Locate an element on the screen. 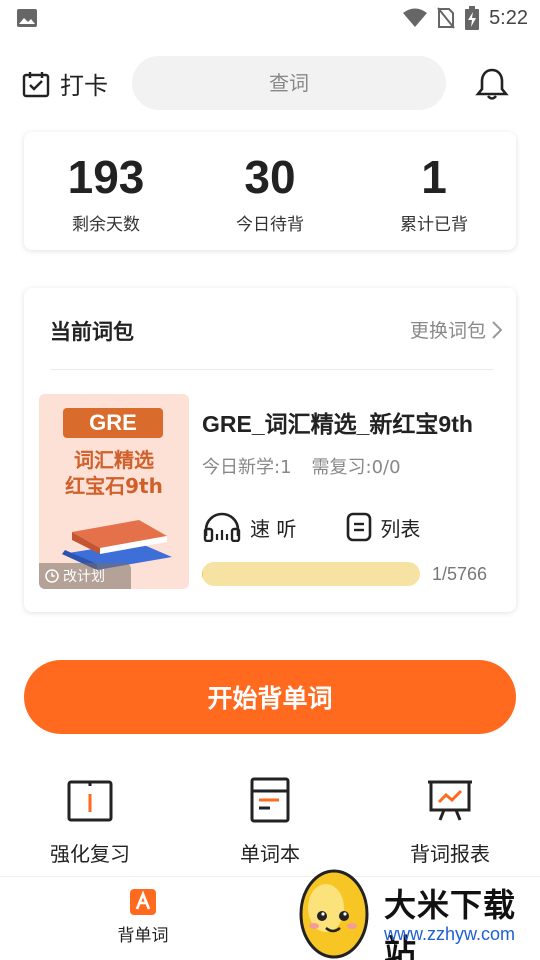 The width and height of the screenshot is (540, 960). nav-item-learn: 背单词 is located at coordinates (143, 917).